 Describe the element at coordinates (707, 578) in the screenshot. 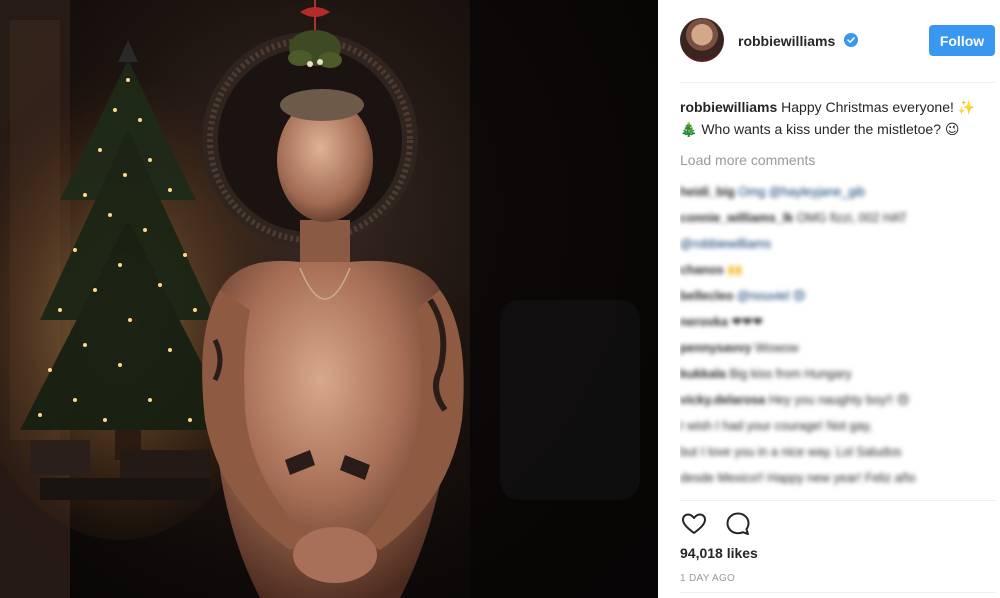

I see `post-timestamp: 1 DAY AGO` at that location.